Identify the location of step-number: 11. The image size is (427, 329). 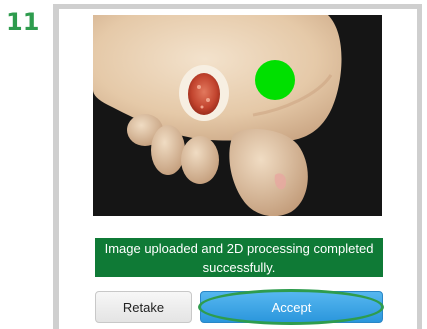
(23, 22).